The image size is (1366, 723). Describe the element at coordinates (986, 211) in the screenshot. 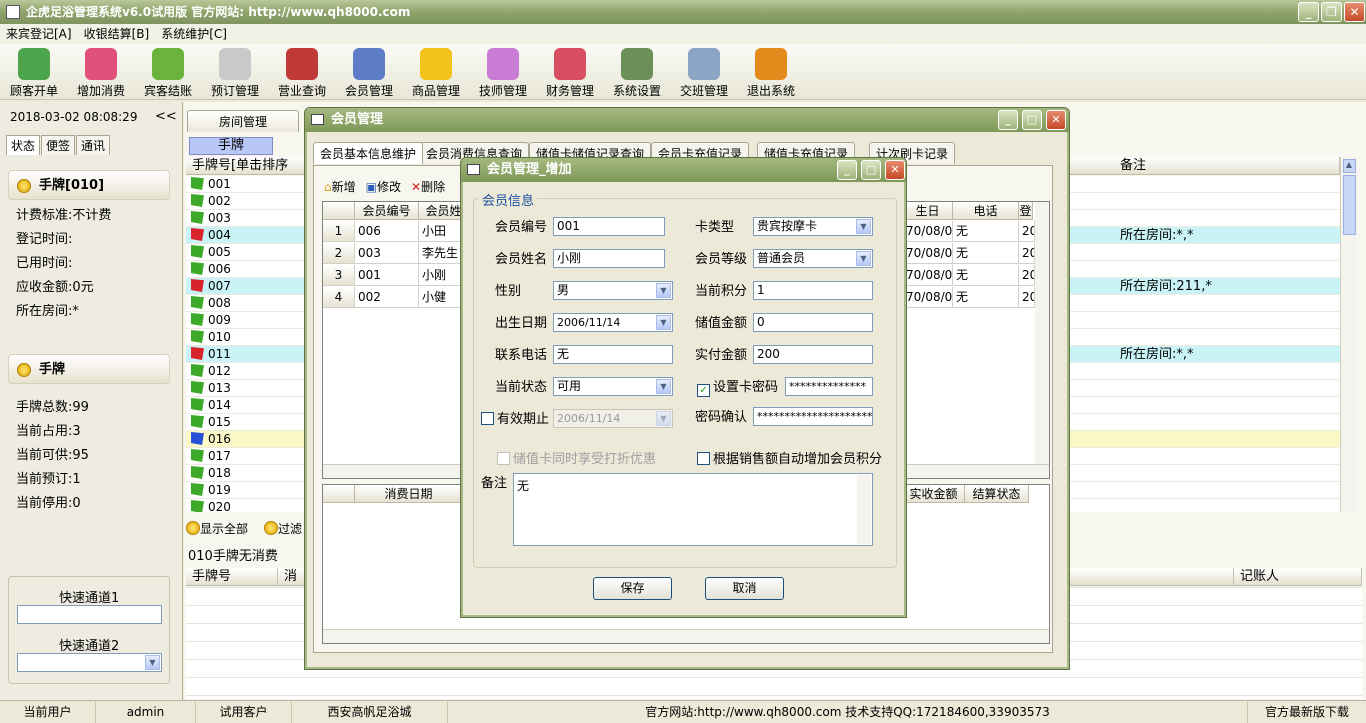

I see `col-phone: 电话` at that location.